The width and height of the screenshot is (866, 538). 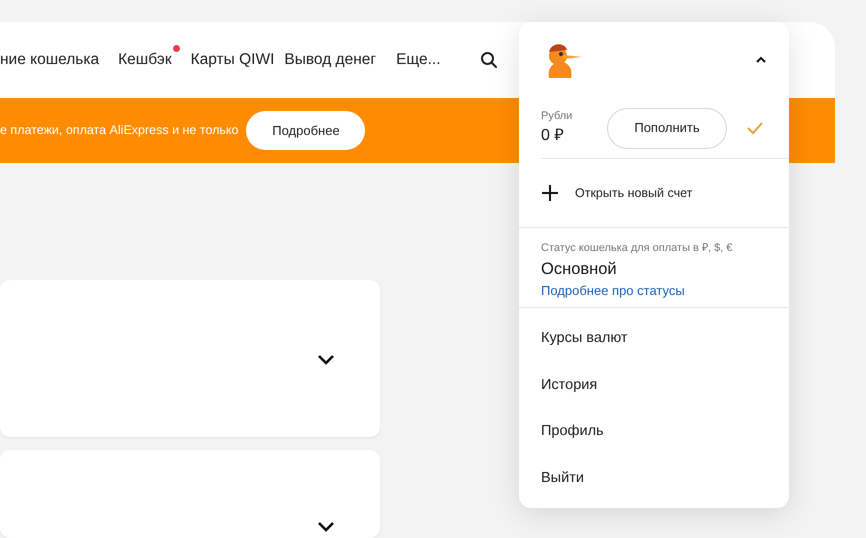 I want to click on menu-item: История, so click(x=654, y=385).